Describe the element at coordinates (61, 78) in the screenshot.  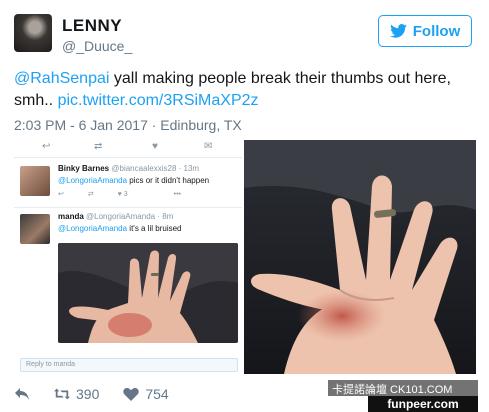
I see `tweet-mention: @RahSenpai` at that location.